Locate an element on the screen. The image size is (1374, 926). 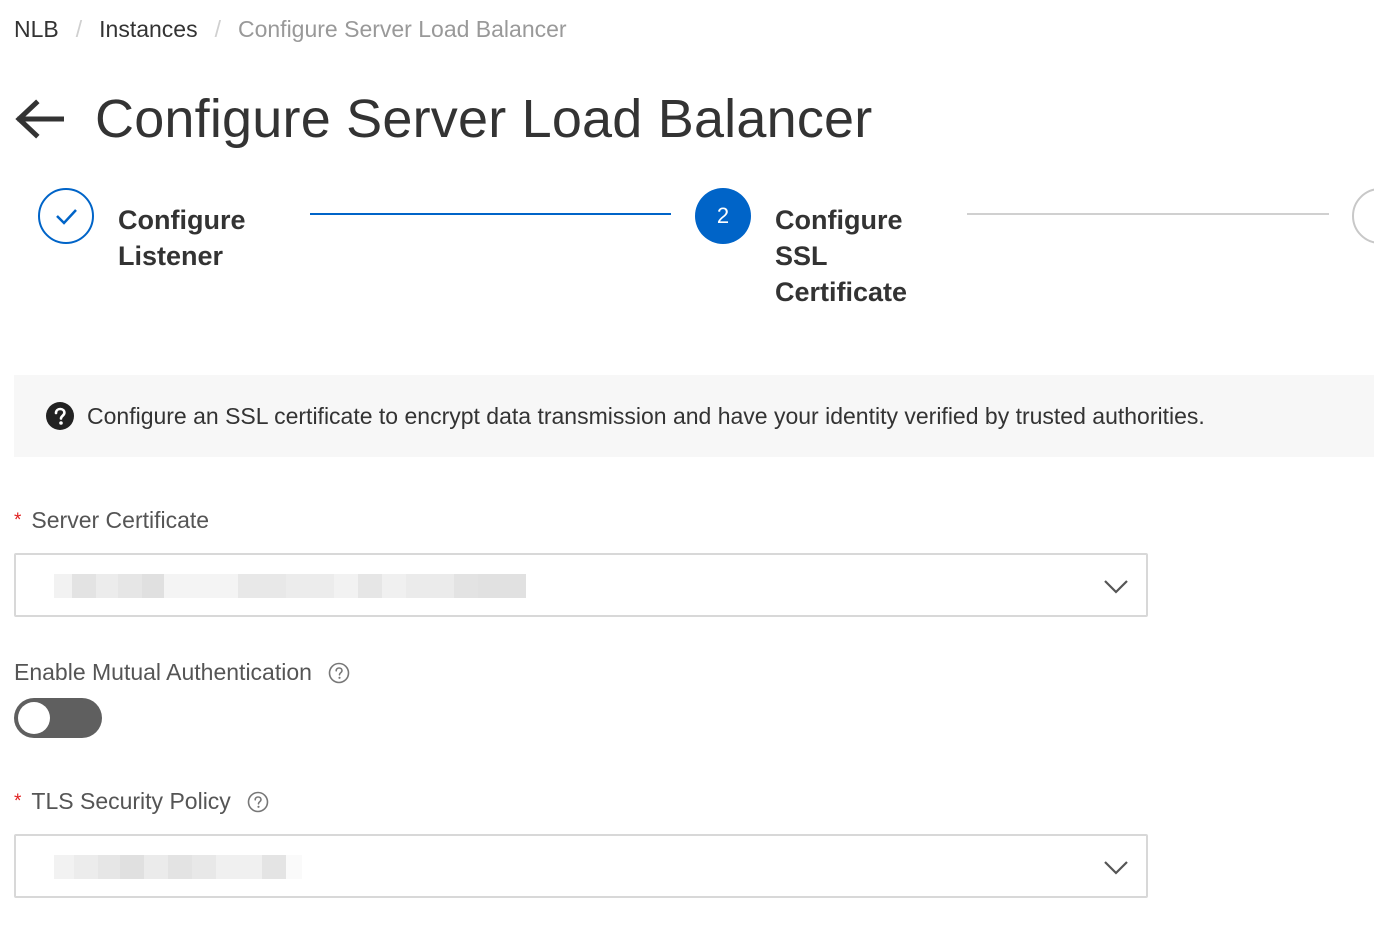
page-header: Configure Server Load Balancer is located at coordinates (443, 119).